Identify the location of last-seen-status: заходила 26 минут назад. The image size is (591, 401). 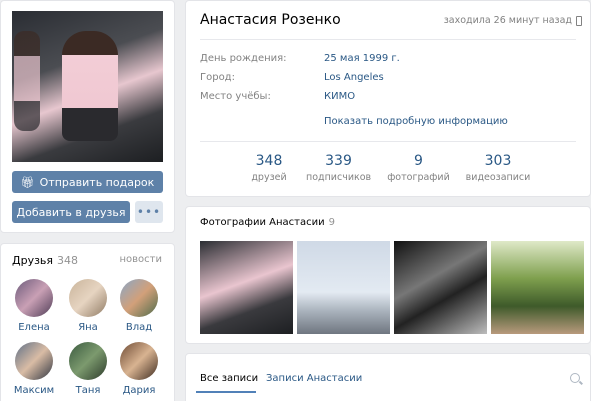
(513, 20).